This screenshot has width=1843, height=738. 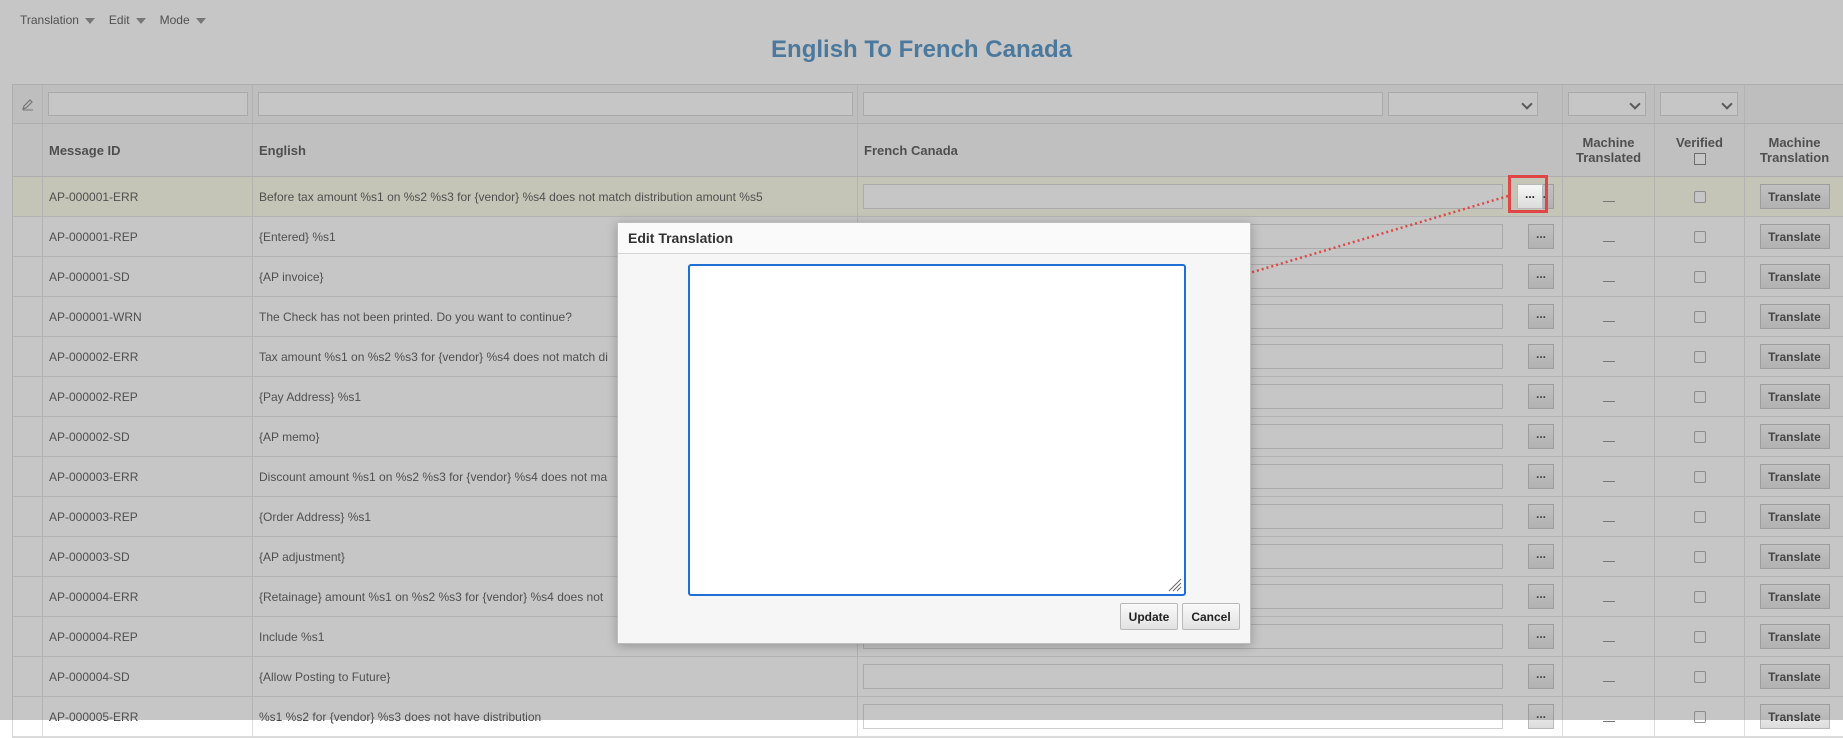 I want to click on machine-translated-value, so click(x=1608, y=721).